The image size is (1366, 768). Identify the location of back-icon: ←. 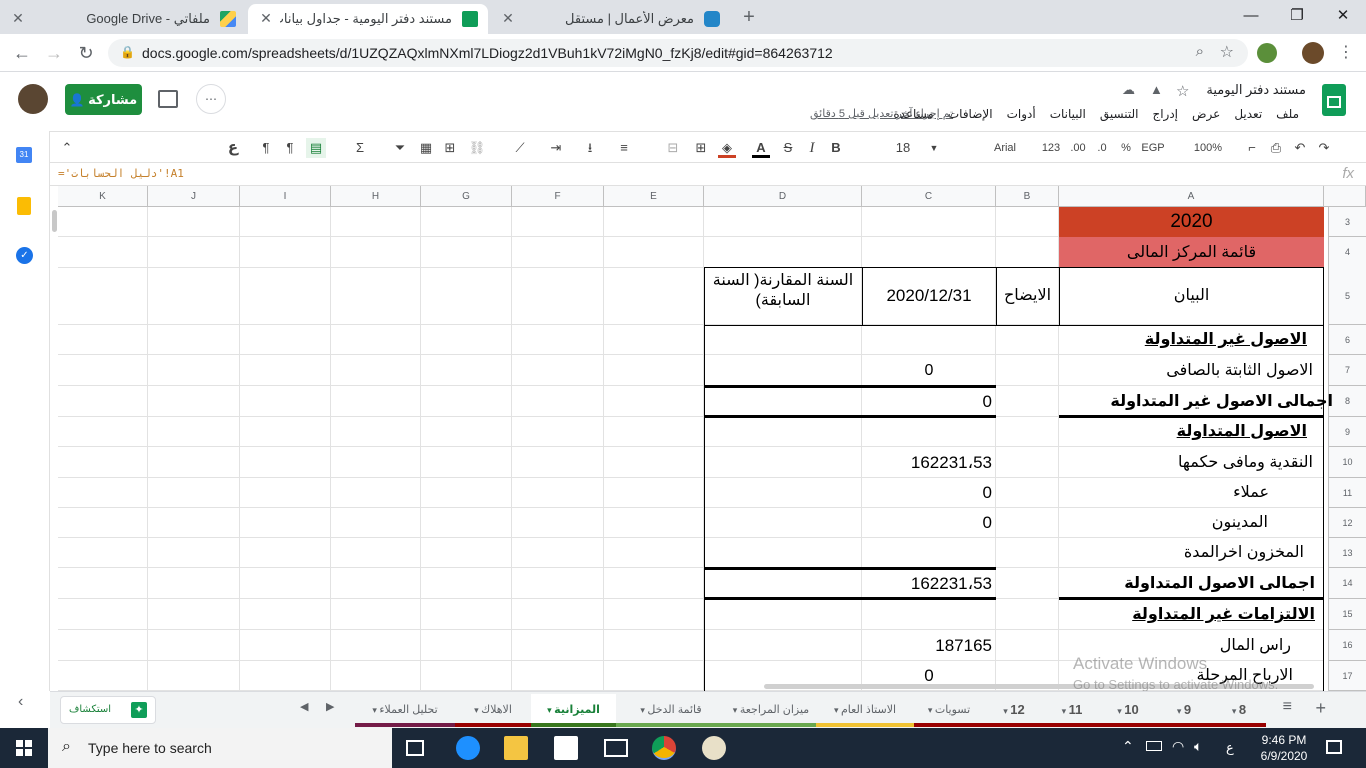
(22, 53).